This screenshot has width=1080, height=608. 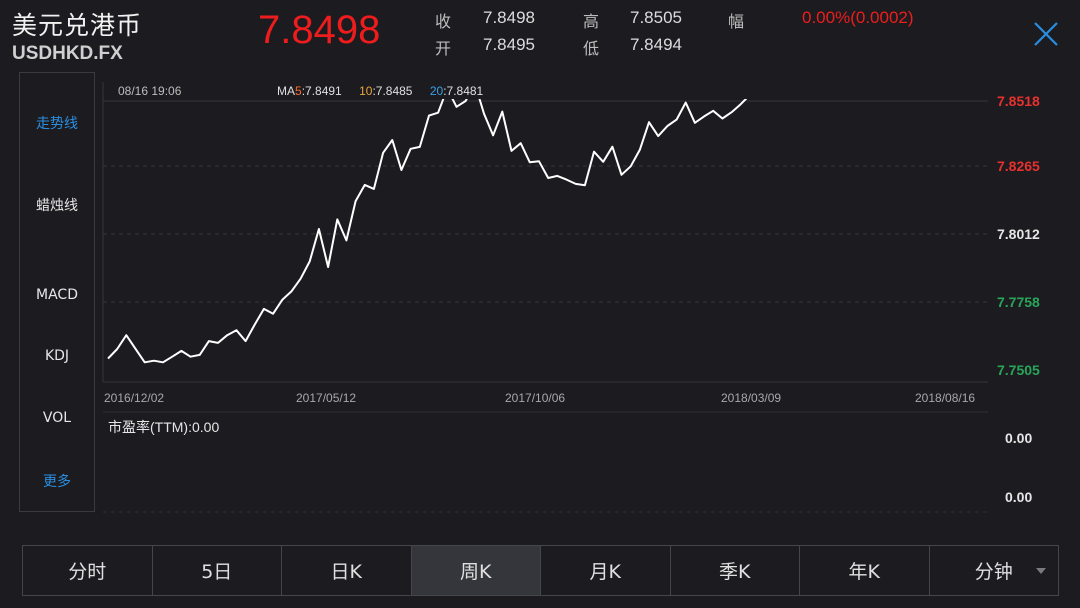 I want to click on ma20-period: 20, so click(x=437, y=91).